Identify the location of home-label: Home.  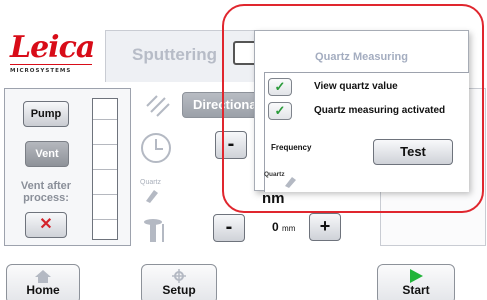
(43, 290).